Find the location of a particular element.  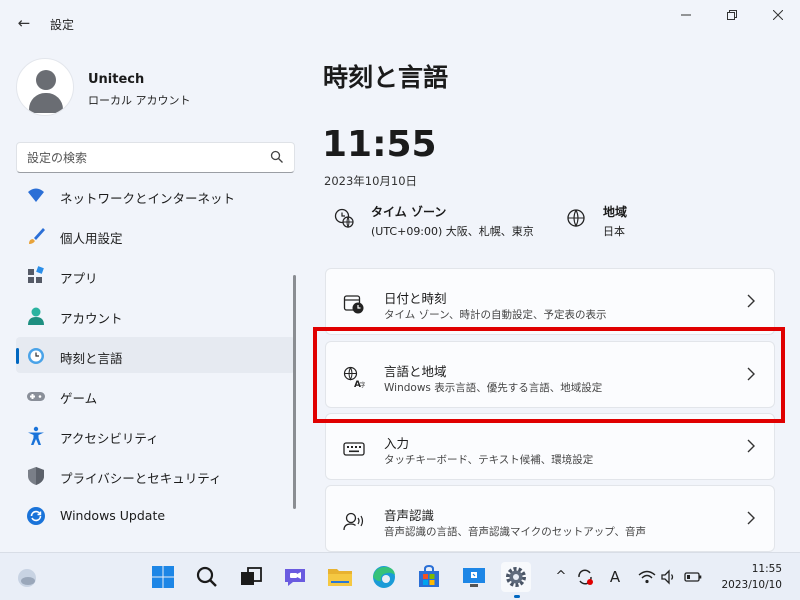

settings-taskbar-button is located at coordinates (516, 580).